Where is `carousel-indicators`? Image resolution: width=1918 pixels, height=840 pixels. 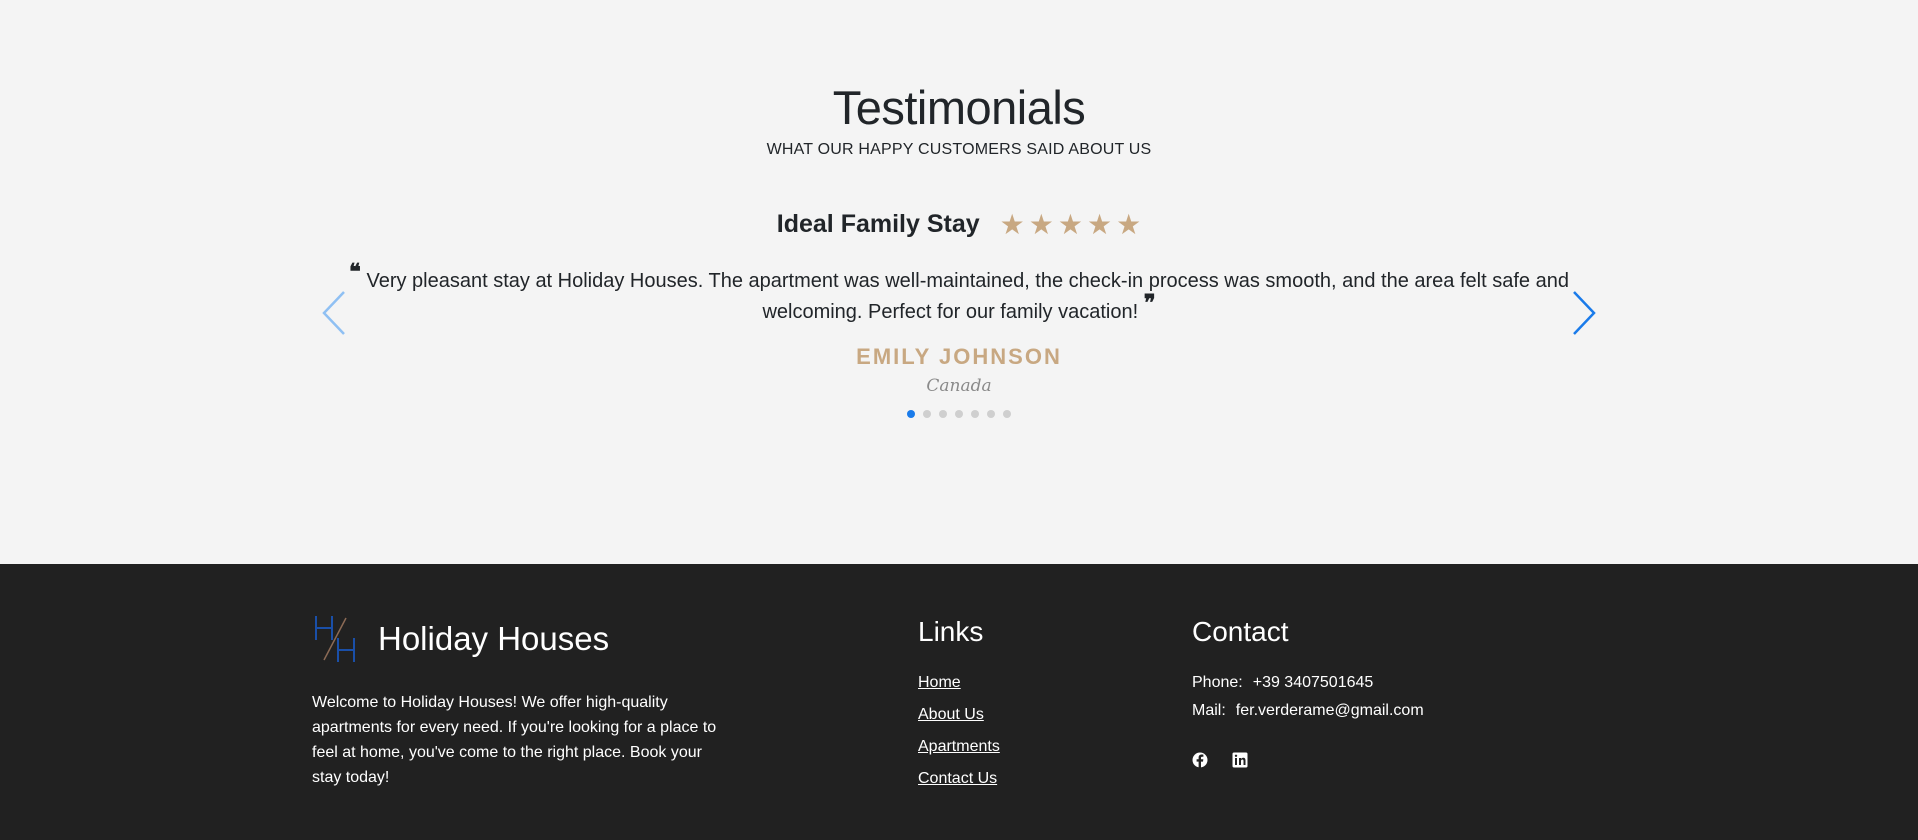
carousel-indicators is located at coordinates (959, 414).